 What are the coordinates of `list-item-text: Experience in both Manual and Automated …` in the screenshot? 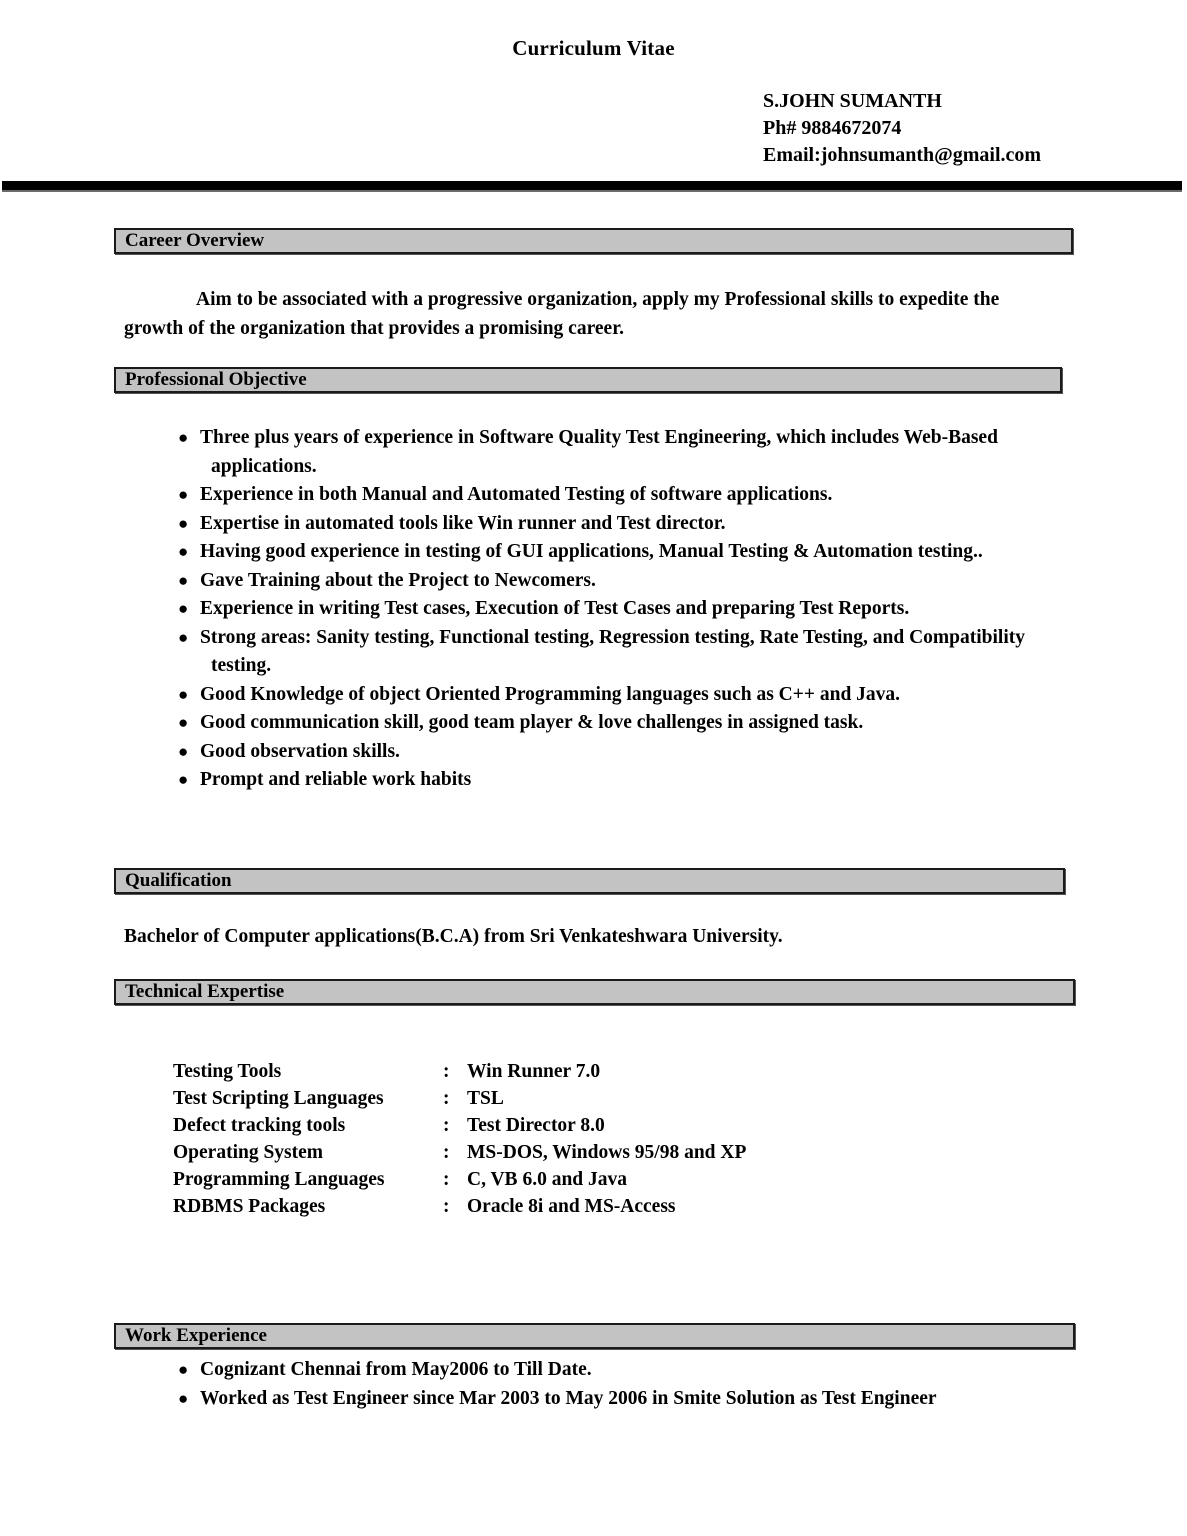 It's located at (516, 494).